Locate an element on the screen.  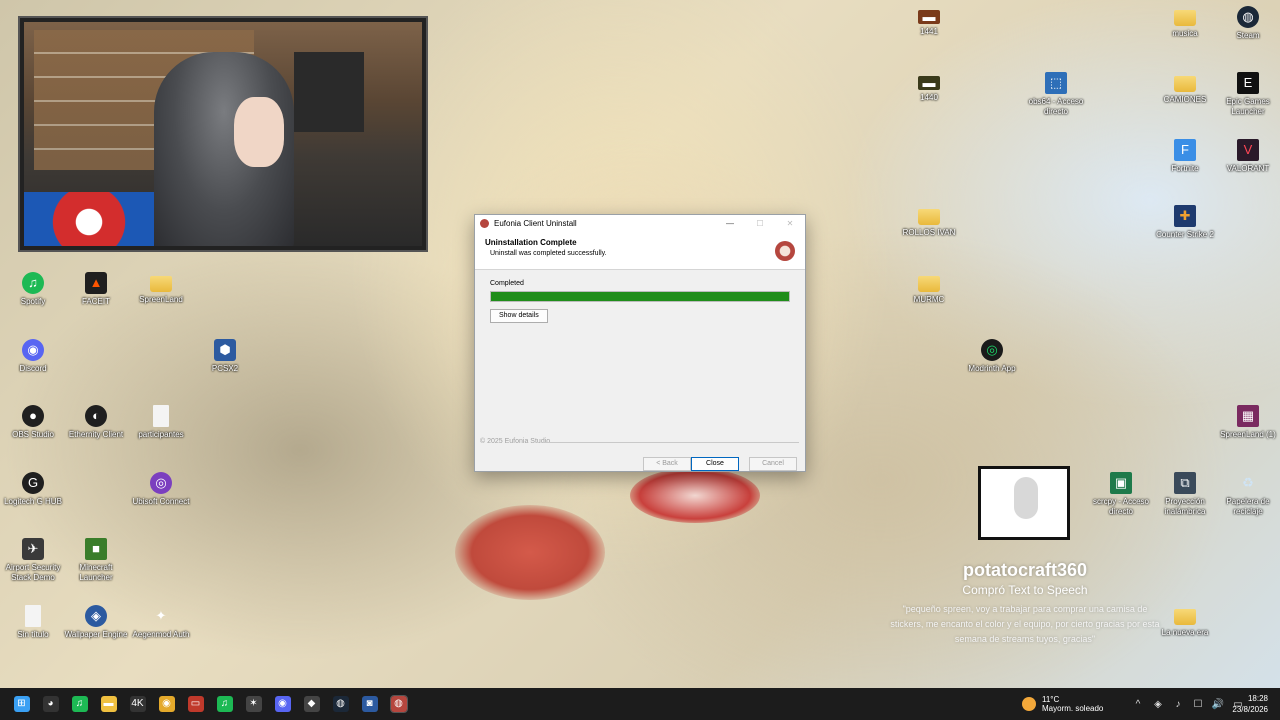
recycle-bin-icon: ♻ is located at coordinates (1248, 482).